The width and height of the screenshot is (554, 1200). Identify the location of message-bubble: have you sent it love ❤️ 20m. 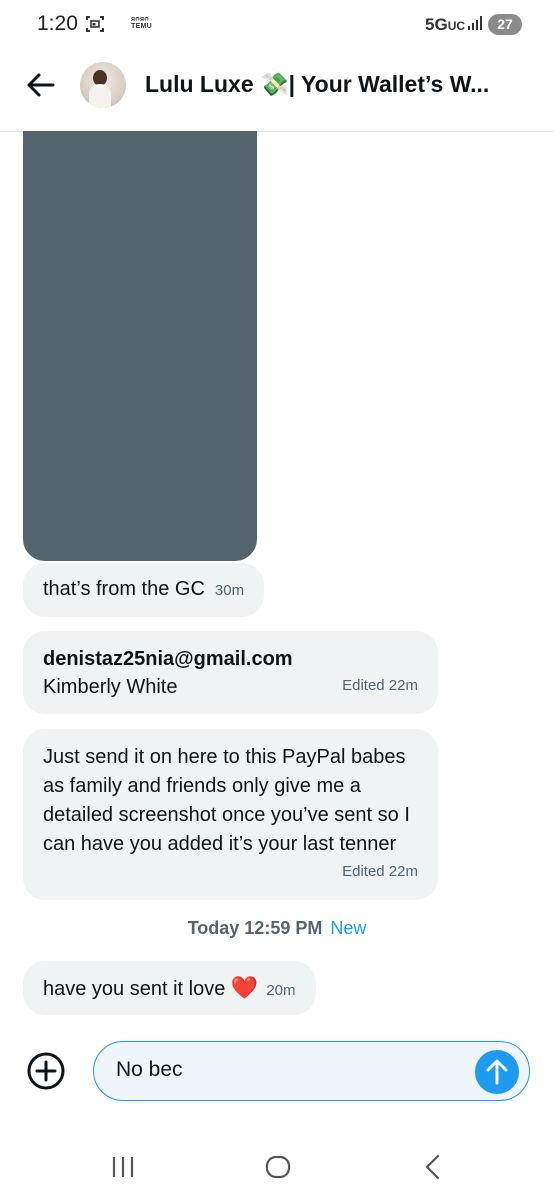
(169, 988).